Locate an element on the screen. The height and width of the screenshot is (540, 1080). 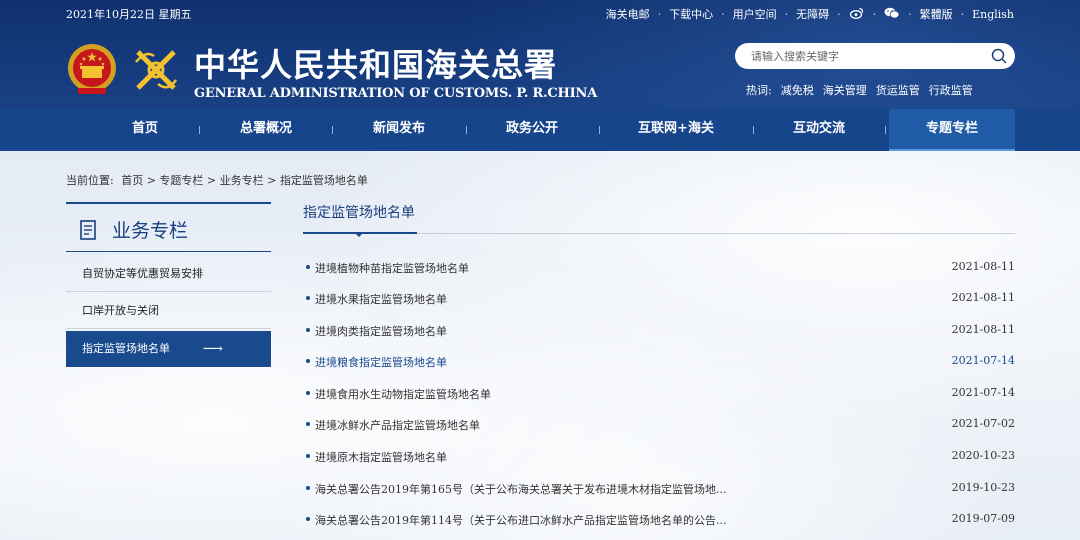
list-item: 进境植物种苗指定监管场地名单 2021-08-11 is located at coordinates (659, 267).